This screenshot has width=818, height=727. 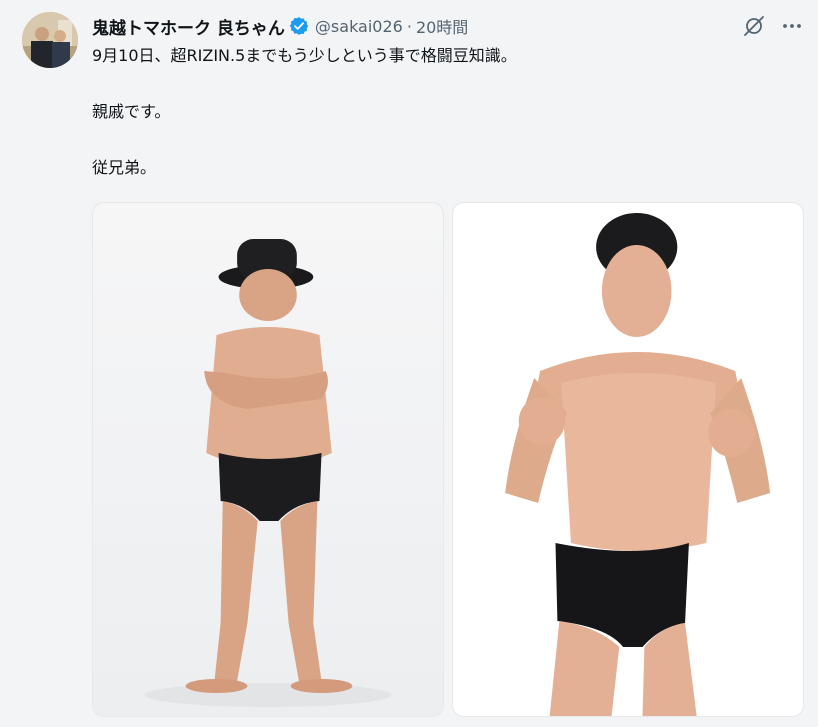 I want to click on timestamp: 20時間, so click(x=442, y=26).